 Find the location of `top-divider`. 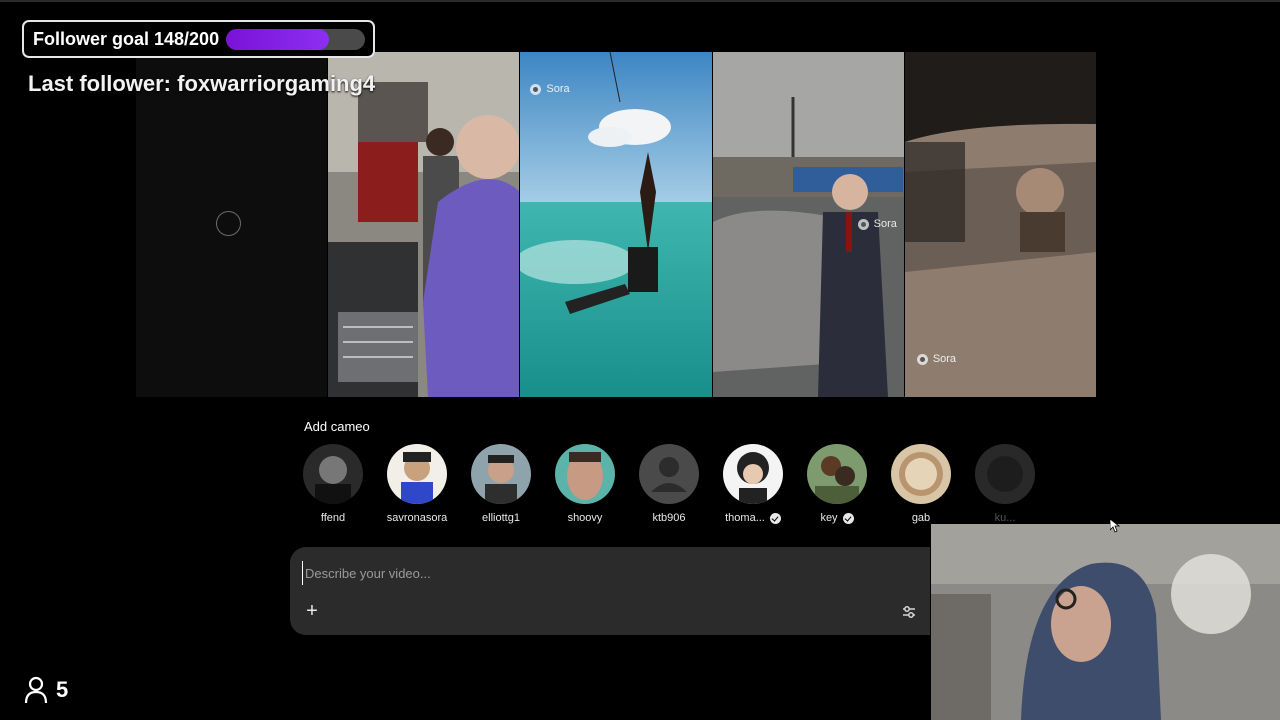

top-divider is located at coordinates (640, 1).